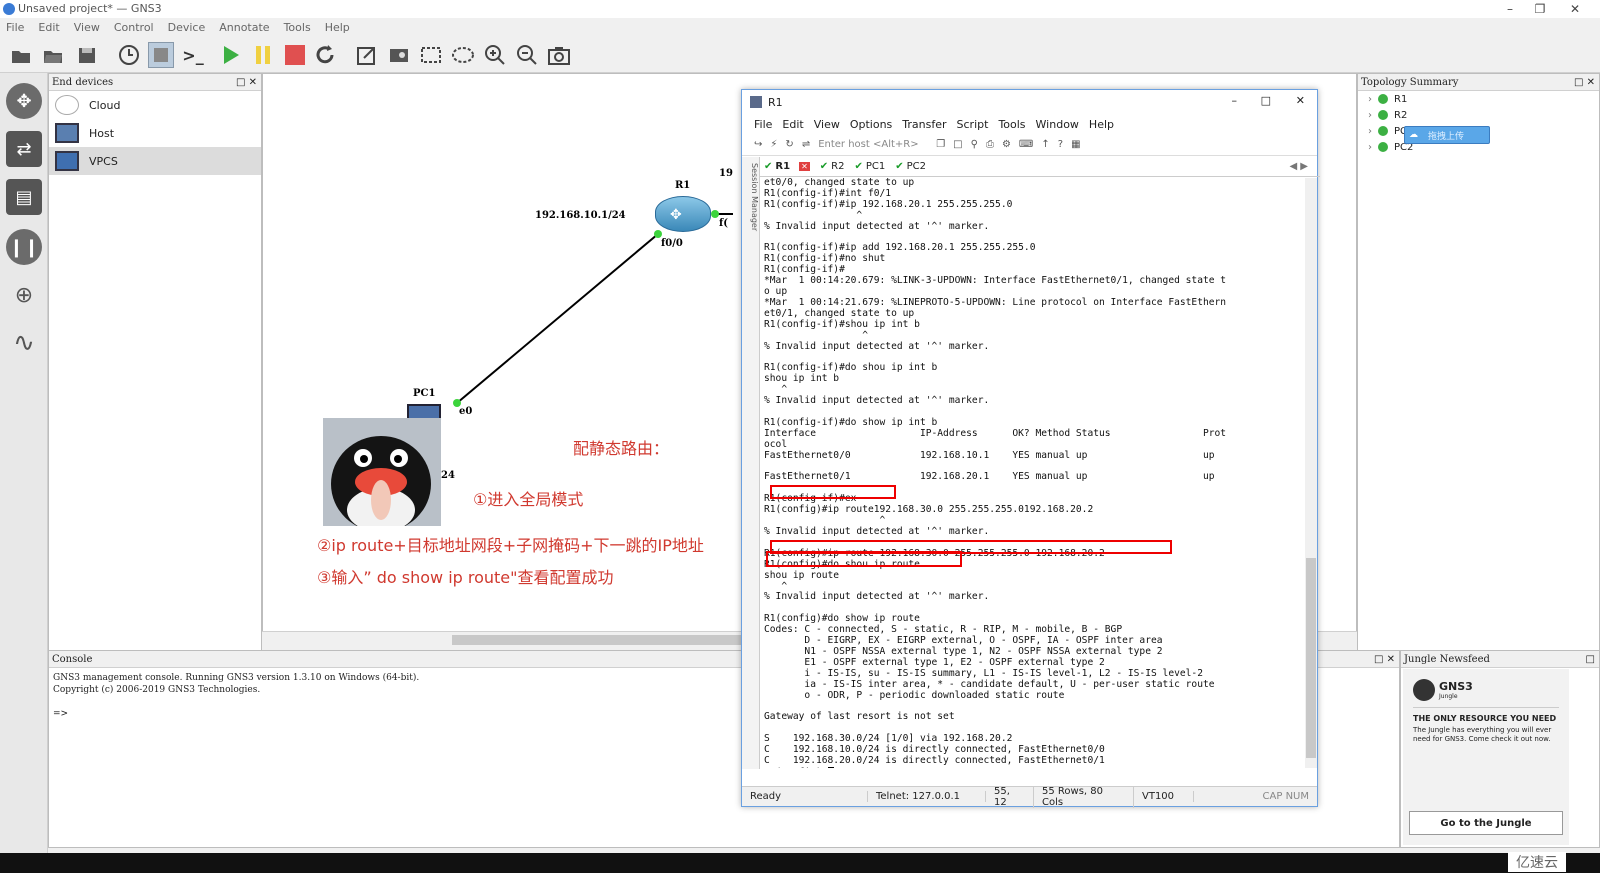 The height and width of the screenshot is (873, 1600). I want to click on session-manager-sidebar: Session Manager, so click(751, 463).